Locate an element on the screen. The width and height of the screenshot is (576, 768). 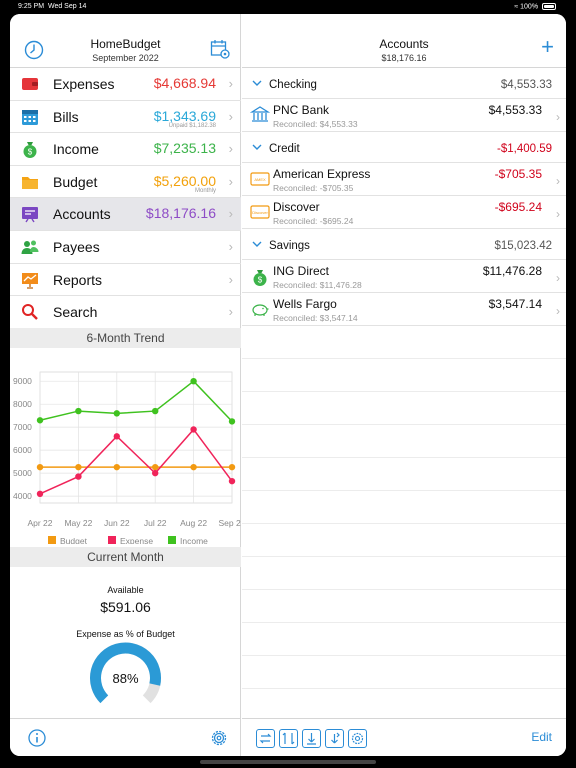
reconcile-icon is located at coordinates (288, 738).